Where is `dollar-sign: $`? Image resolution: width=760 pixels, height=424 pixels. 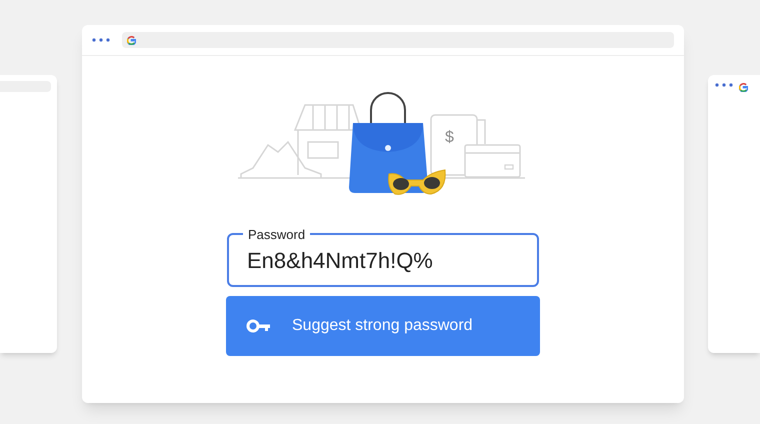
dollar-sign: $ is located at coordinates (449, 137).